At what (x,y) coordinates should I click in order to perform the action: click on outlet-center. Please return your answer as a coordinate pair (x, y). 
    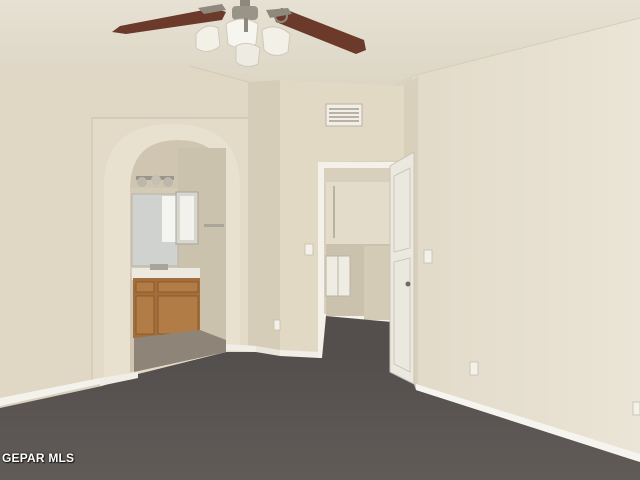
    Looking at the image, I should click on (277, 325).